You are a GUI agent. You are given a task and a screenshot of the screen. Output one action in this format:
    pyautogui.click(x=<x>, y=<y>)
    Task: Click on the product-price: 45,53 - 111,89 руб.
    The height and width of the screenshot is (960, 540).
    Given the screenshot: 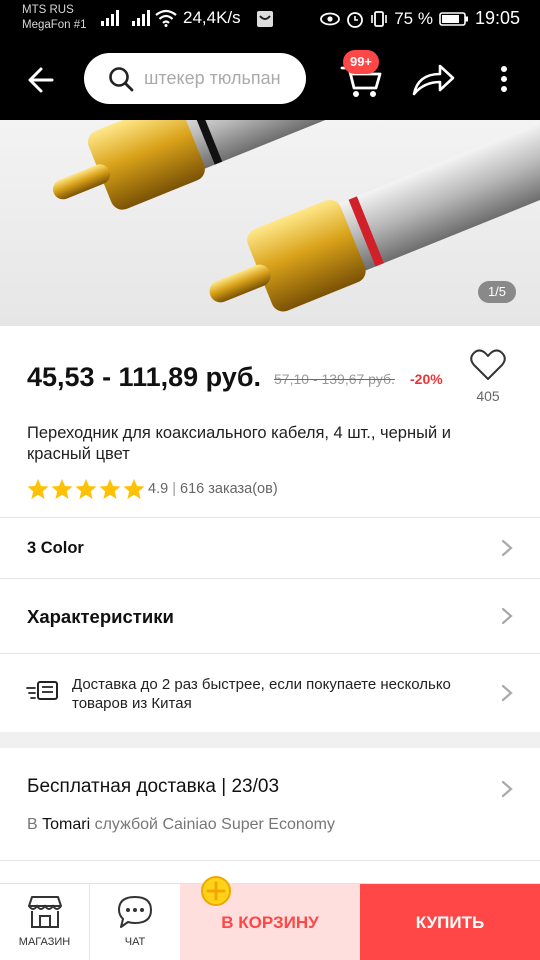 What is the action you would take?
    pyautogui.click(x=144, y=377)
    